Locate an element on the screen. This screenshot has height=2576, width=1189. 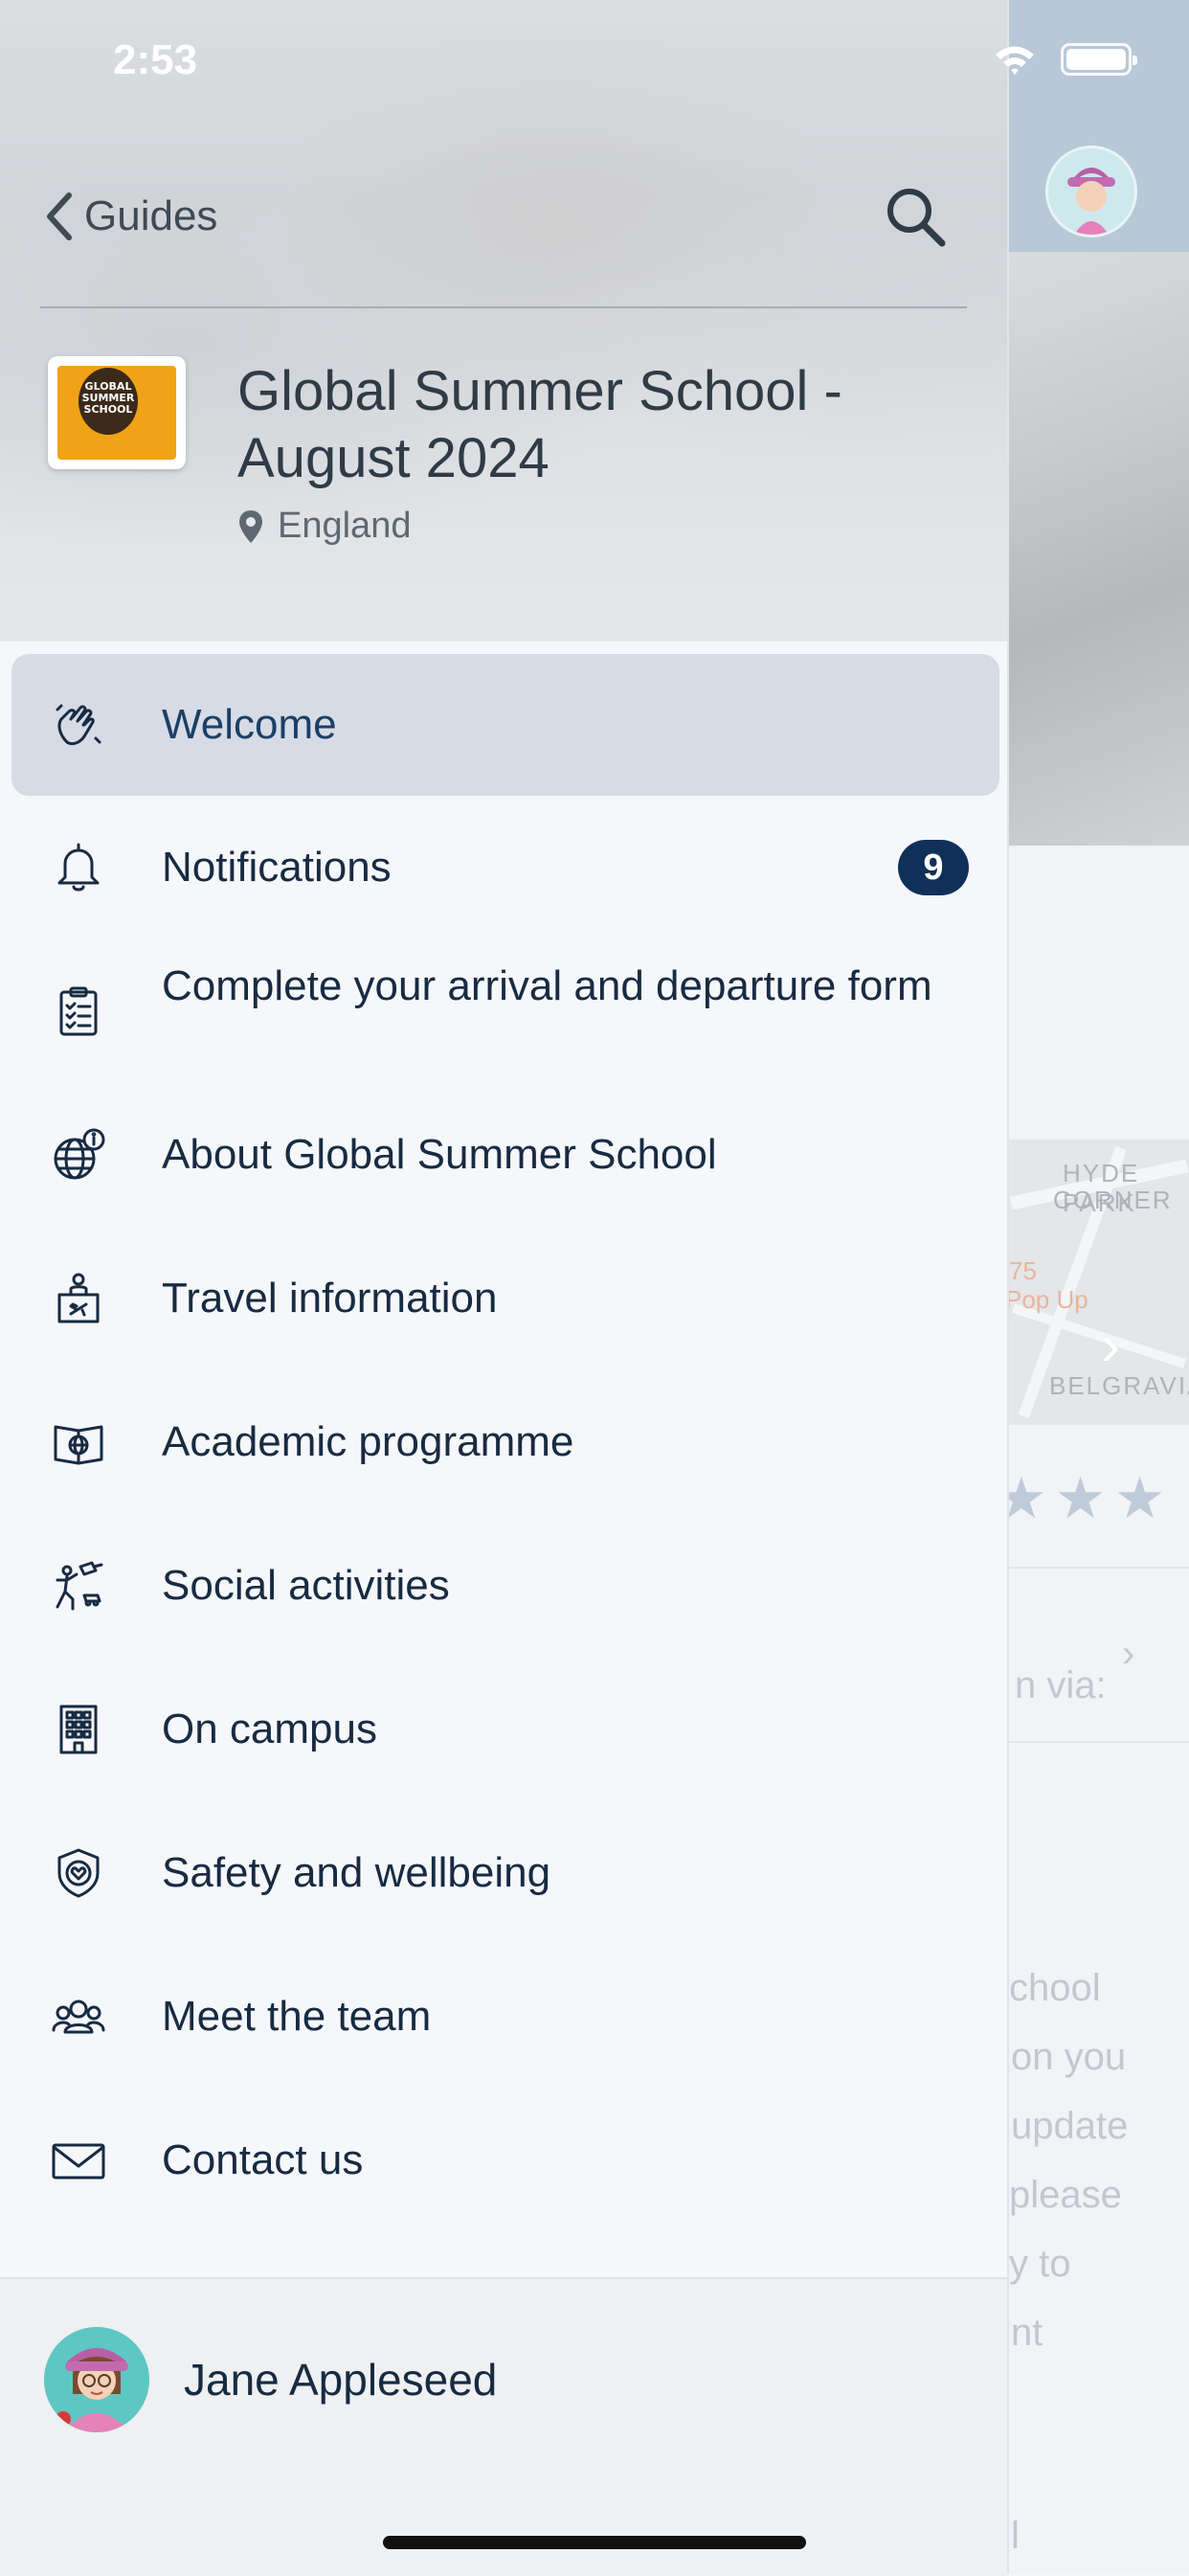
background-text: chool is located at coordinates (1055, 1988).